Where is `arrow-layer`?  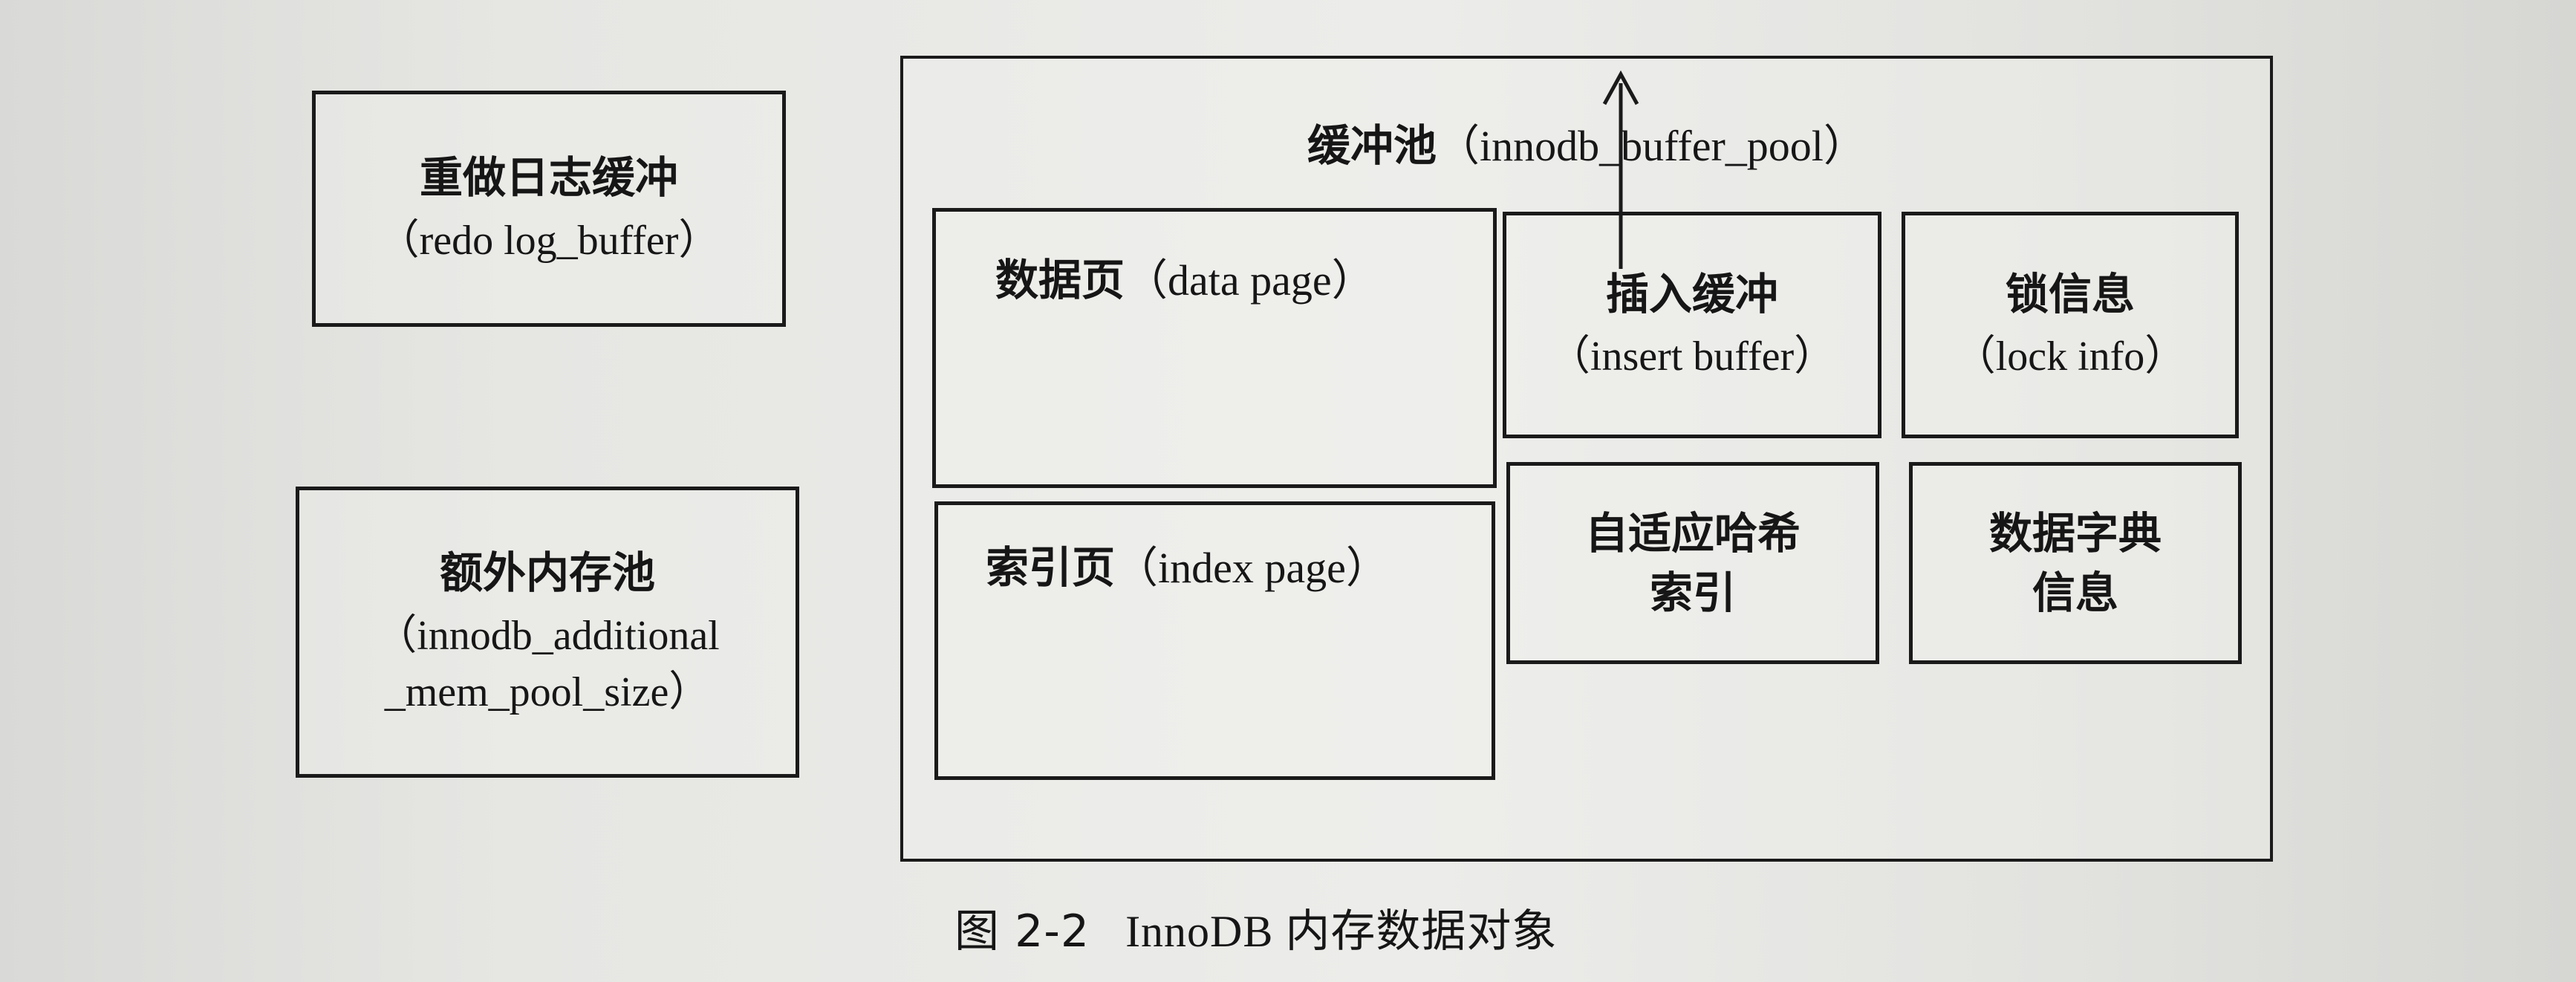
arrow-layer is located at coordinates (1621, 169).